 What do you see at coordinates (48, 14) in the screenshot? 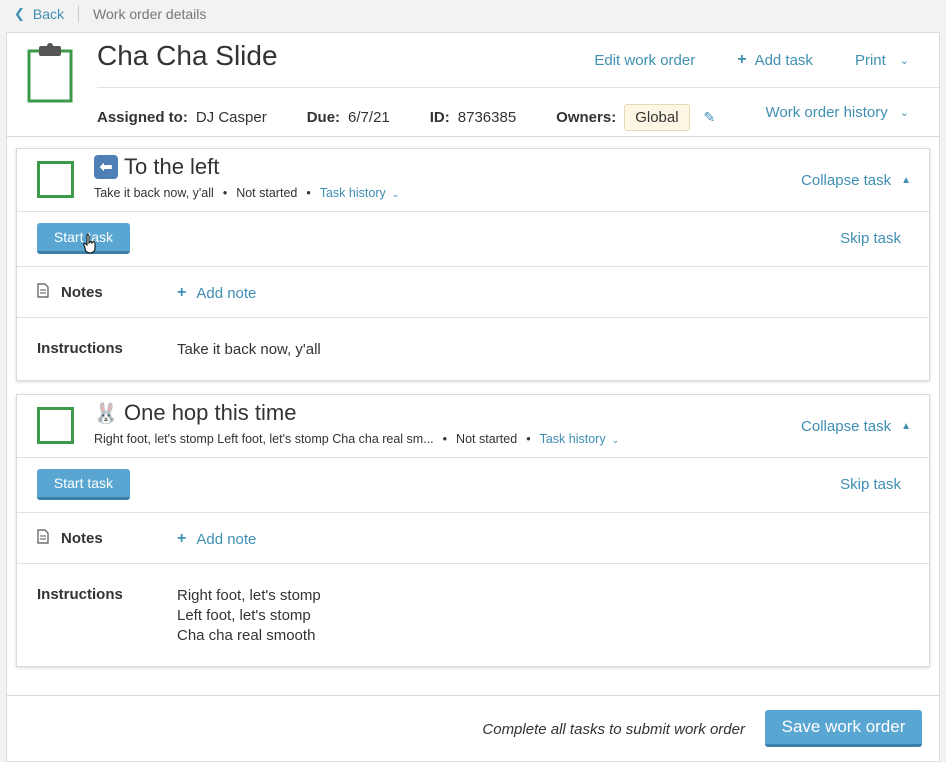
I see `back-label: Back` at bounding box center [48, 14].